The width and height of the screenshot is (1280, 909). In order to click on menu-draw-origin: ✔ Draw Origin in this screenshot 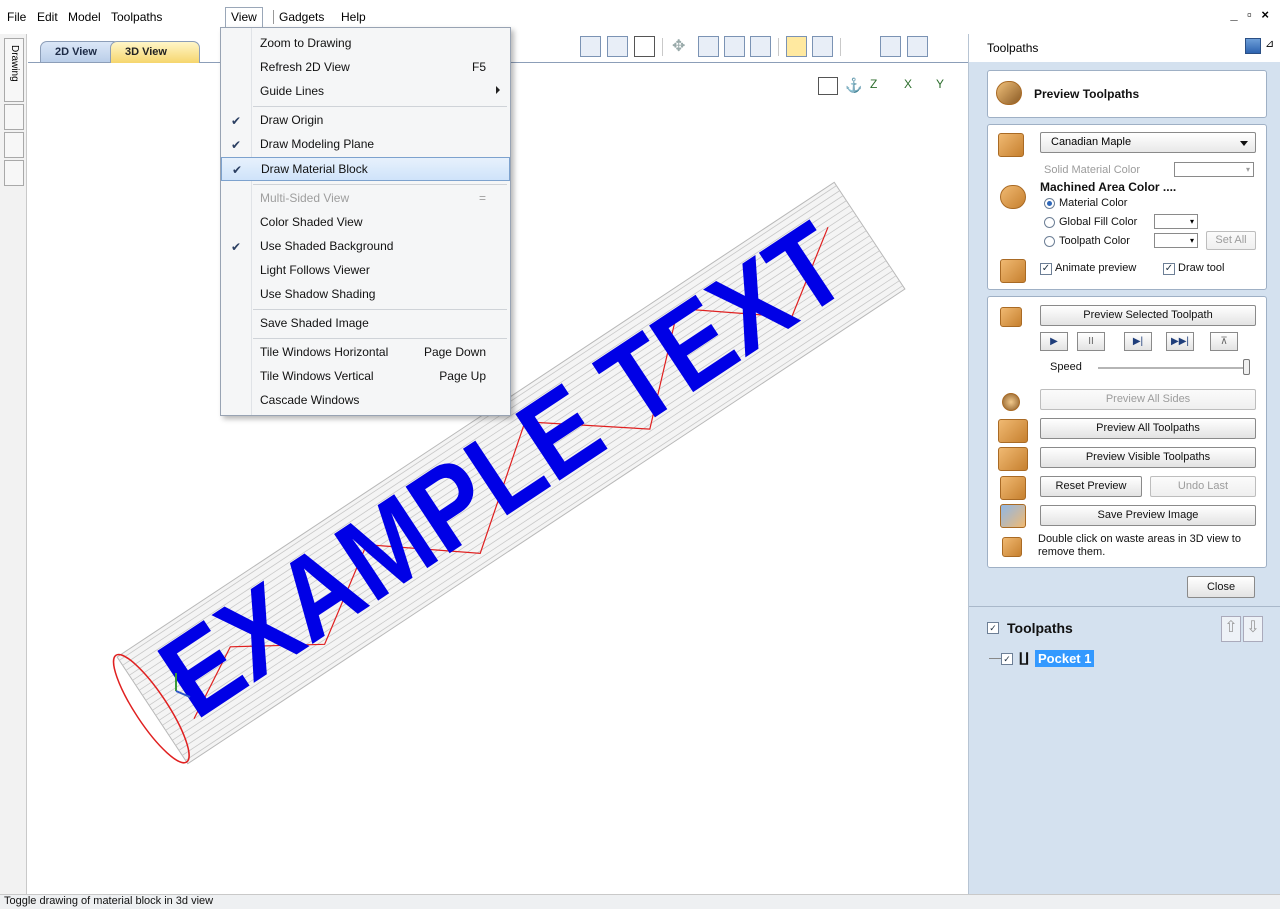, I will do `click(365, 121)`.